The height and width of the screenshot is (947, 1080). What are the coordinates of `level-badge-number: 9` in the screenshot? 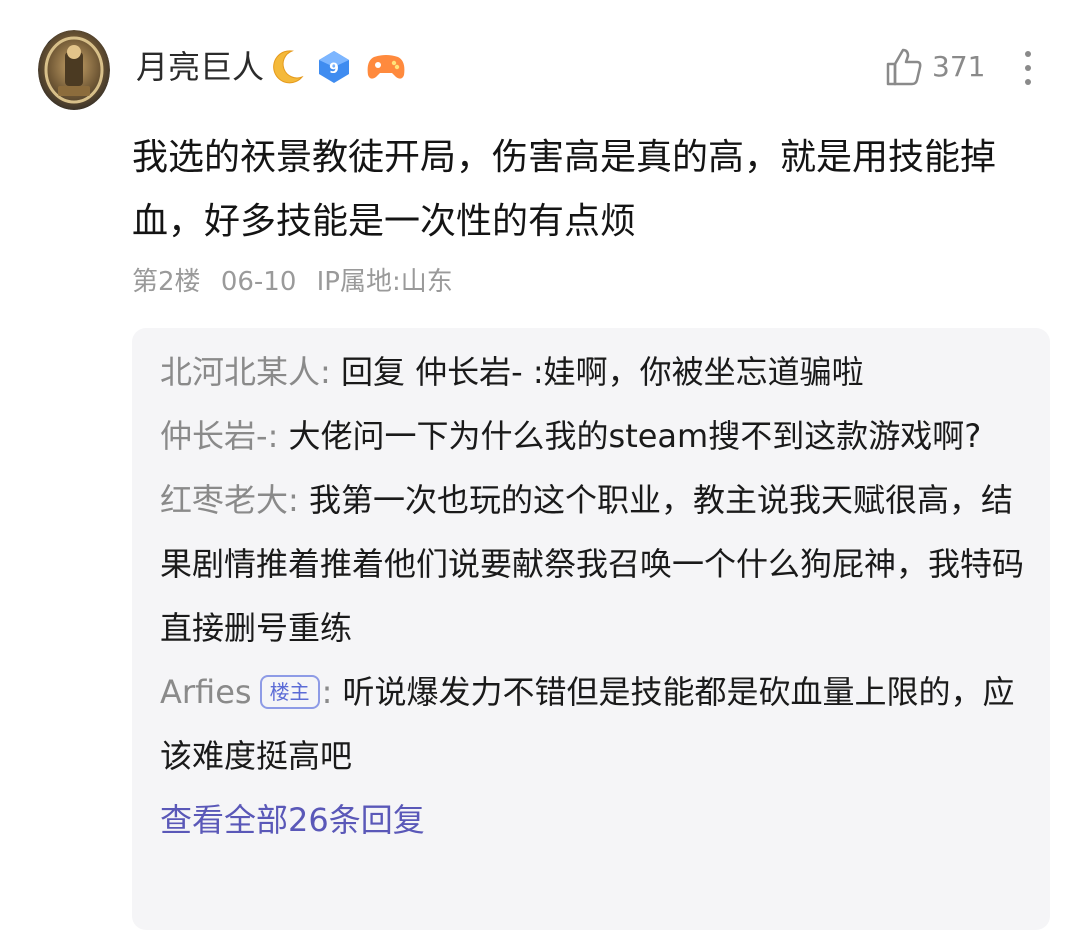 It's located at (334, 69).